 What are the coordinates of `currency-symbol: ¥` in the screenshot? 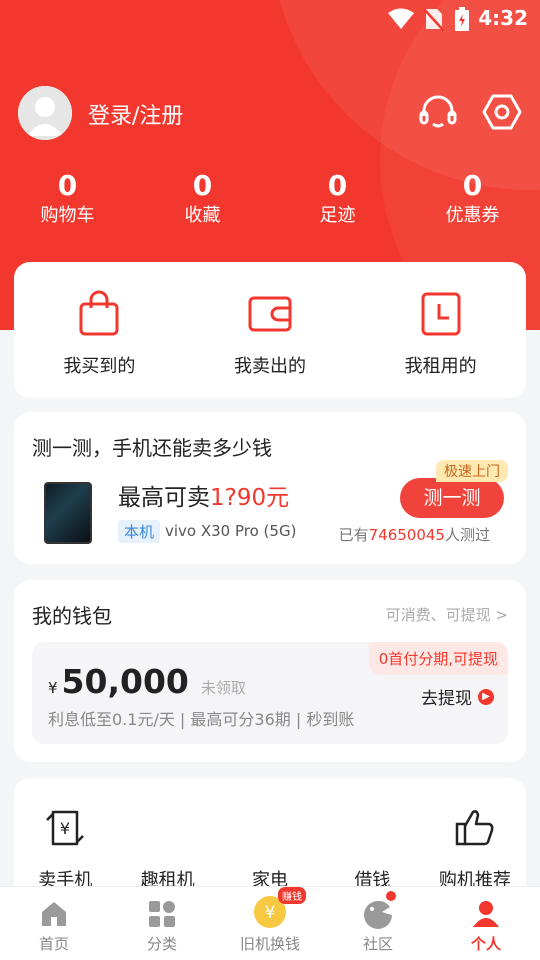 It's located at (53, 688).